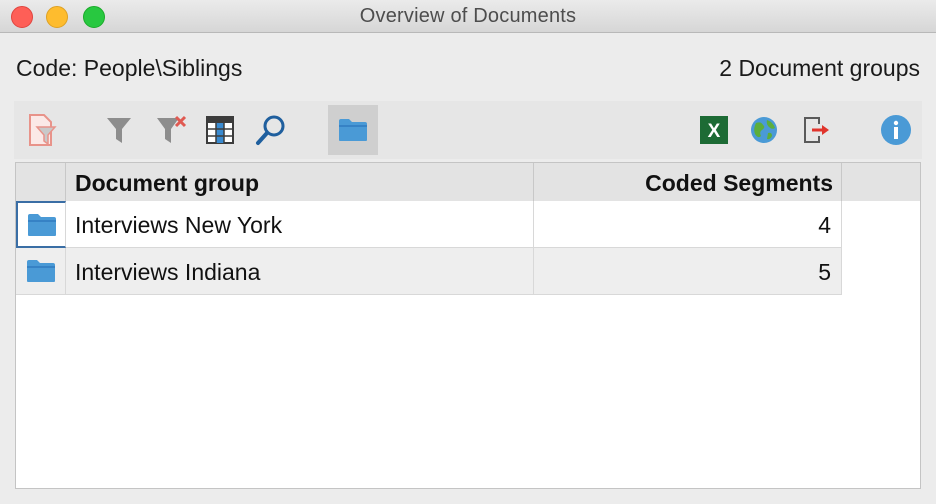  Describe the element at coordinates (688, 271) in the screenshot. I see `coded-segments-cell: 5` at that location.